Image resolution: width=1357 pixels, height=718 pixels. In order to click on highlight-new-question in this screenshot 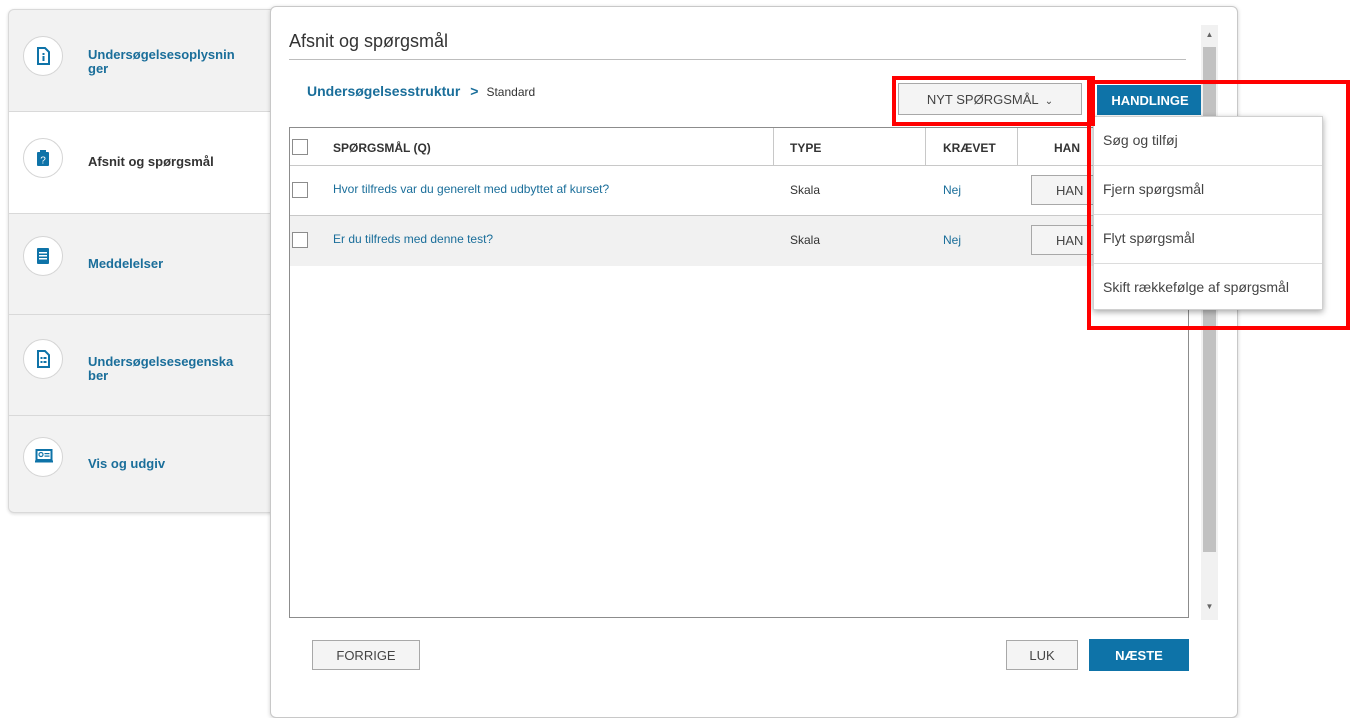, I will do `click(993, 101)`.